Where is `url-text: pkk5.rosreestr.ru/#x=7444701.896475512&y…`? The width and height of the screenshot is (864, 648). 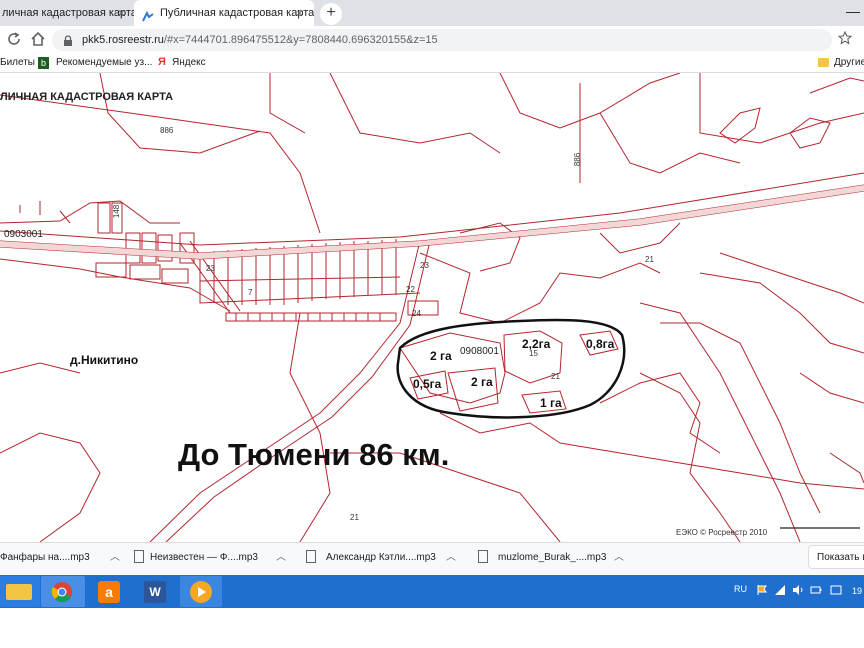 url-text: pkk5.rosreestr.ru/#x=7444701.896475512&y… is located at coordinates (260, 40).